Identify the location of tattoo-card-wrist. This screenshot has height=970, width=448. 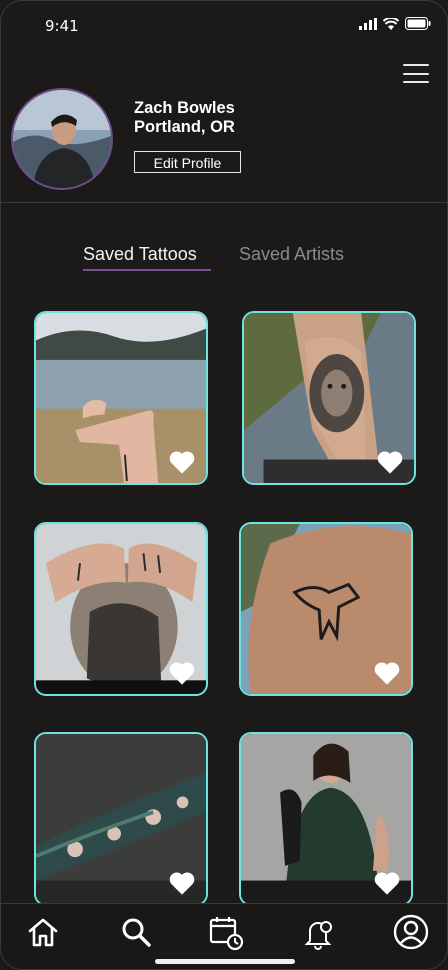
(121, 398).